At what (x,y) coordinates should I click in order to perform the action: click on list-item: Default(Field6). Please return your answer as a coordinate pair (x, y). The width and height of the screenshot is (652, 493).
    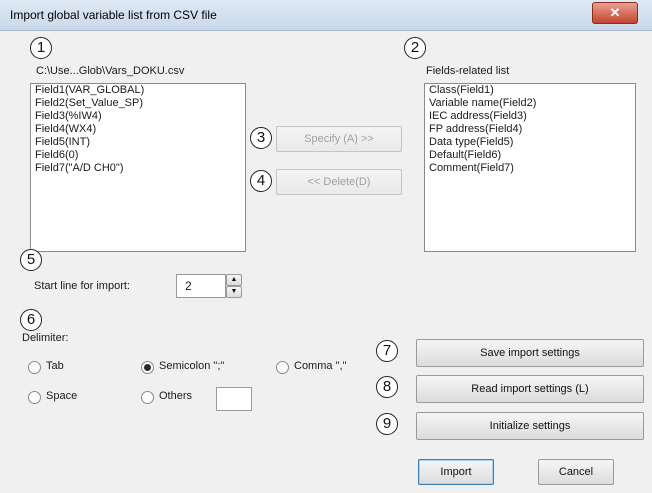
    Looking at the image, I should click on (530, 155).